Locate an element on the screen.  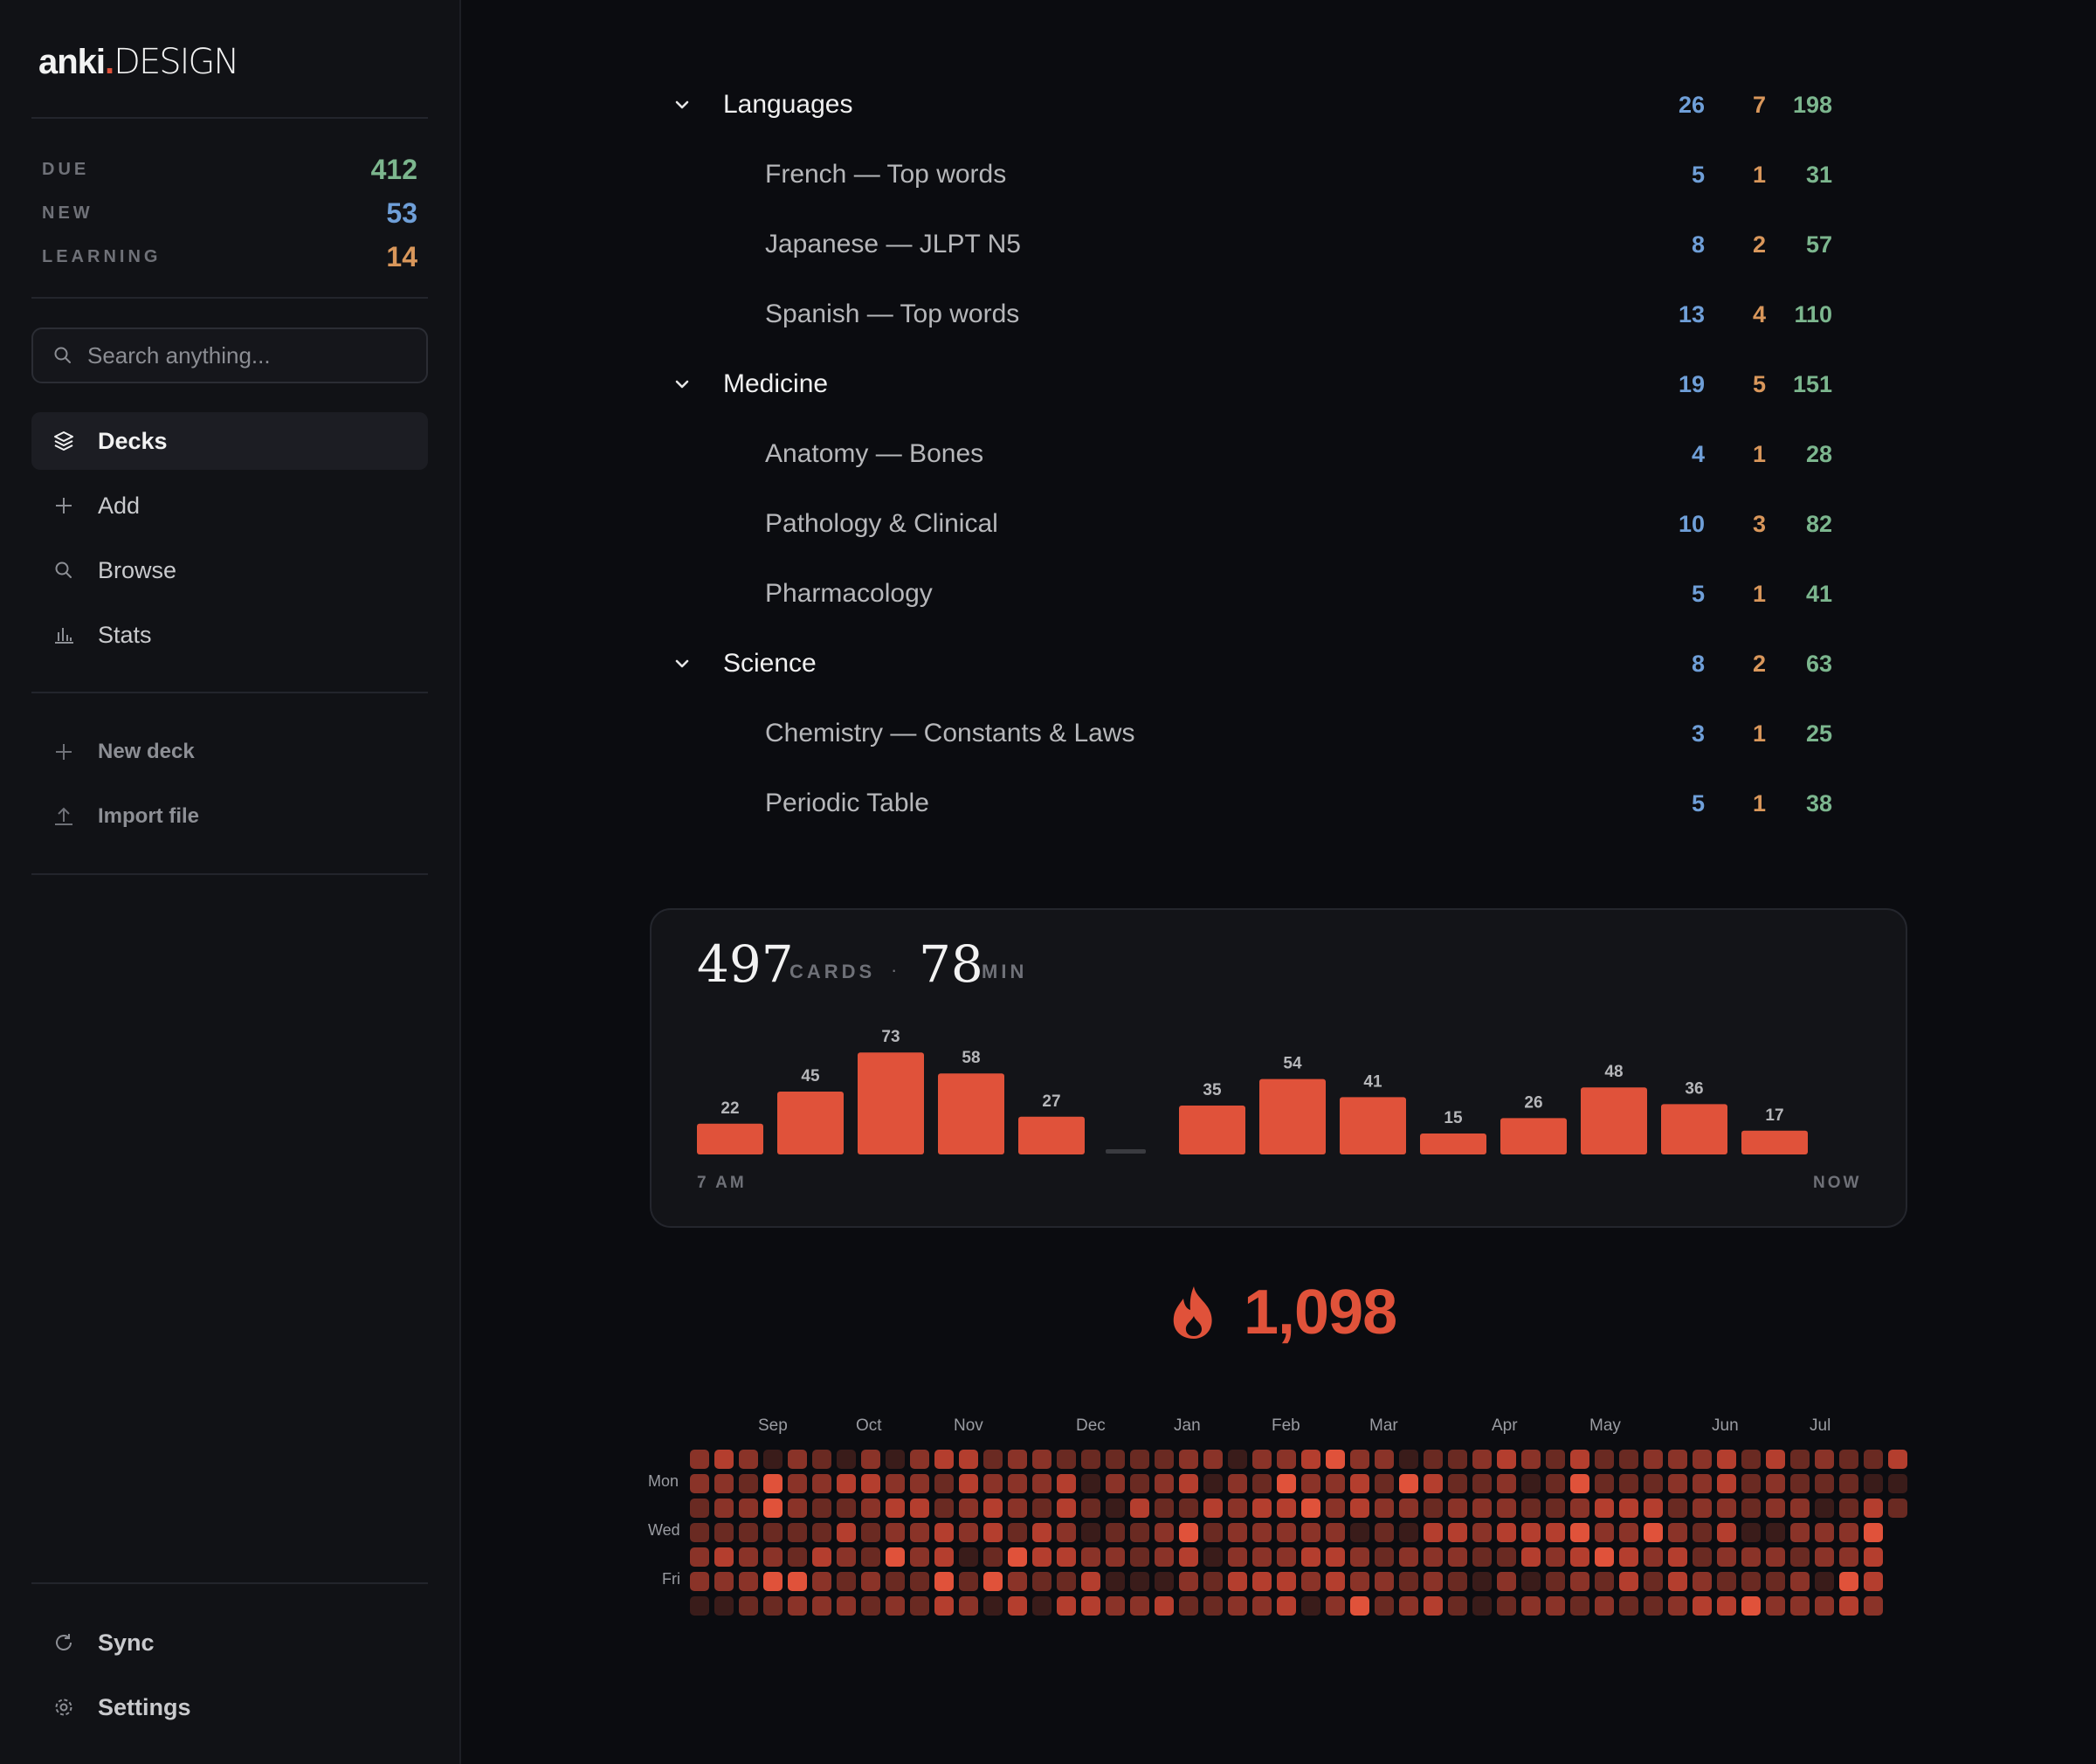
deck-new-count: 8 is located at coordinates (1698, 244).